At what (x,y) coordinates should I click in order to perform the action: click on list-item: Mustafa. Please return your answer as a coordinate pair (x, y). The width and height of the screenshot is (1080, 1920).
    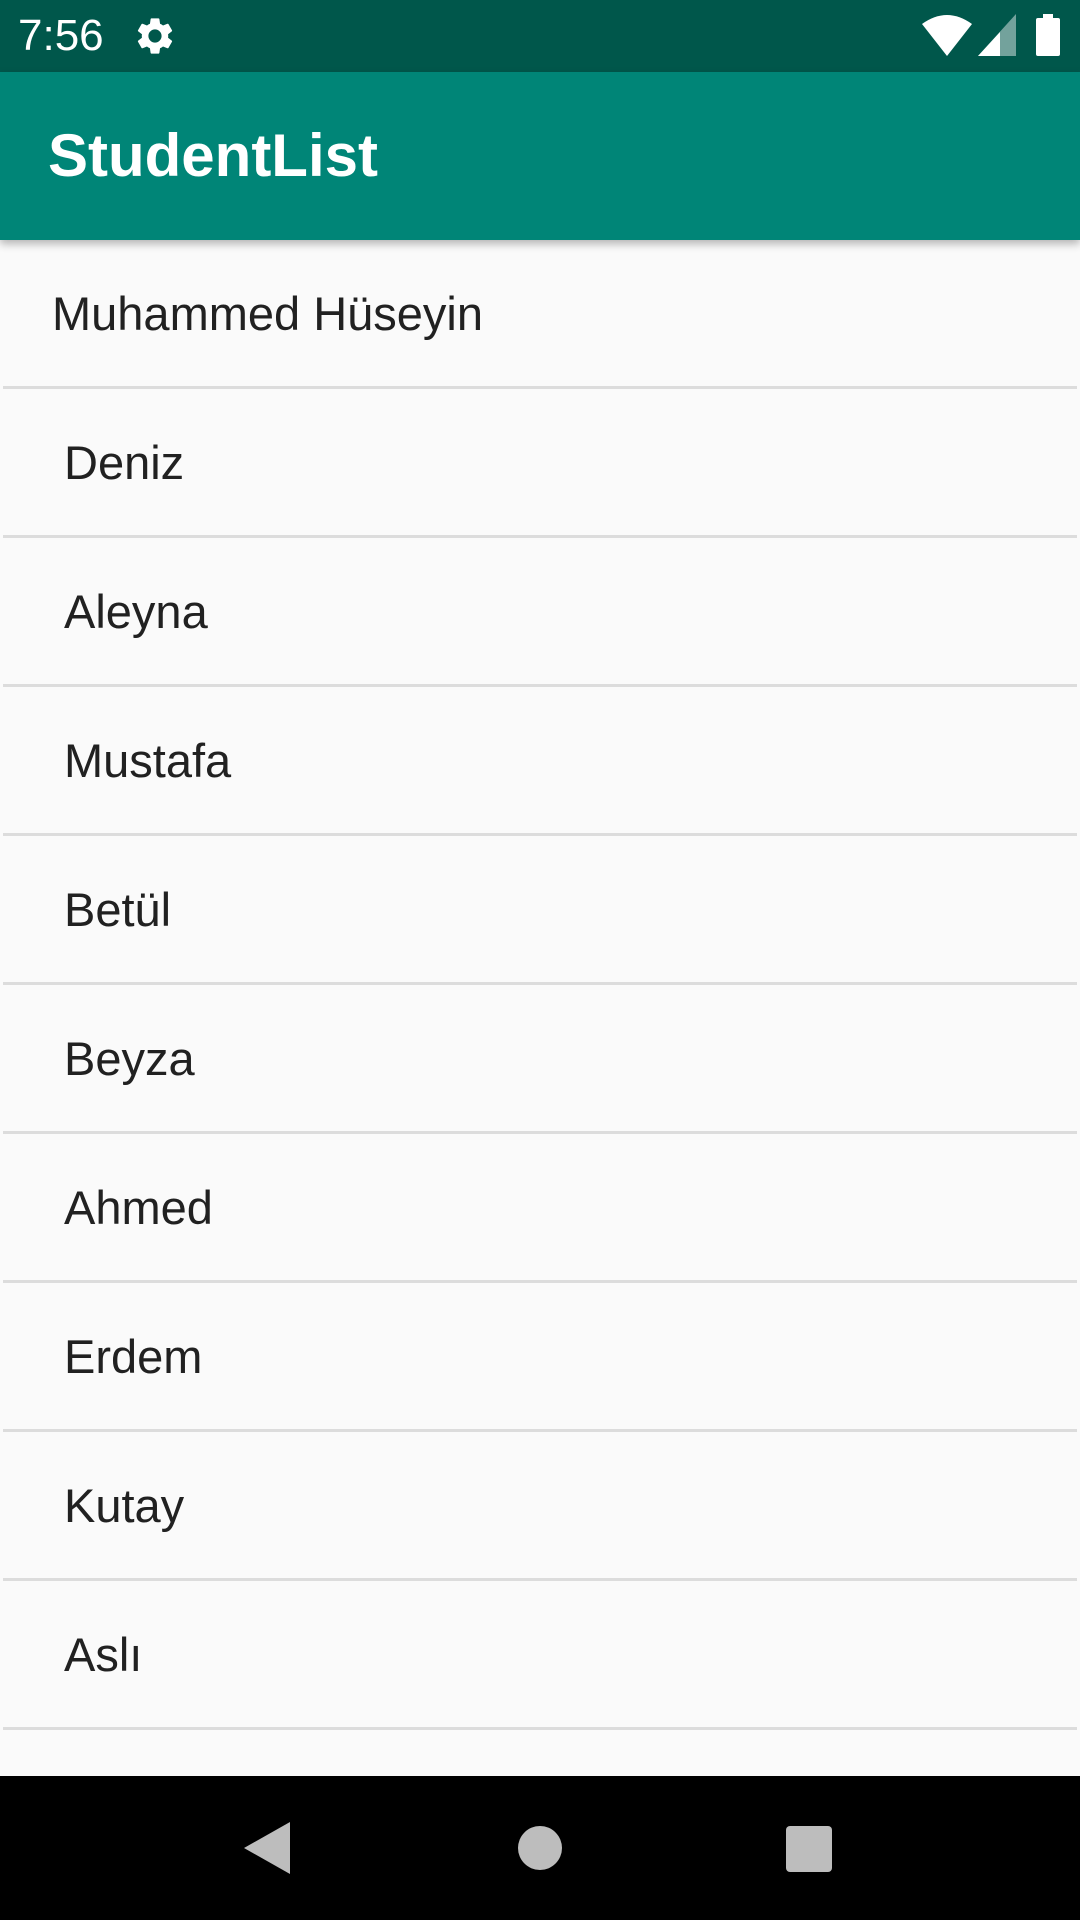
    Looking at the image, I should click on (540, 761).